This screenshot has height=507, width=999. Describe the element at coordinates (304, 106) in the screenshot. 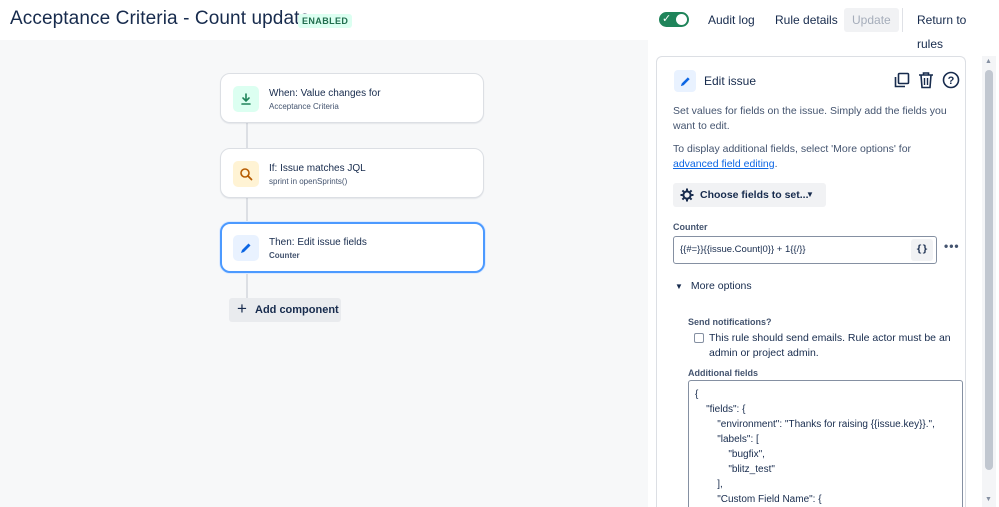

I see `trigger-subtitle: Acceptance Criteria` at that location.